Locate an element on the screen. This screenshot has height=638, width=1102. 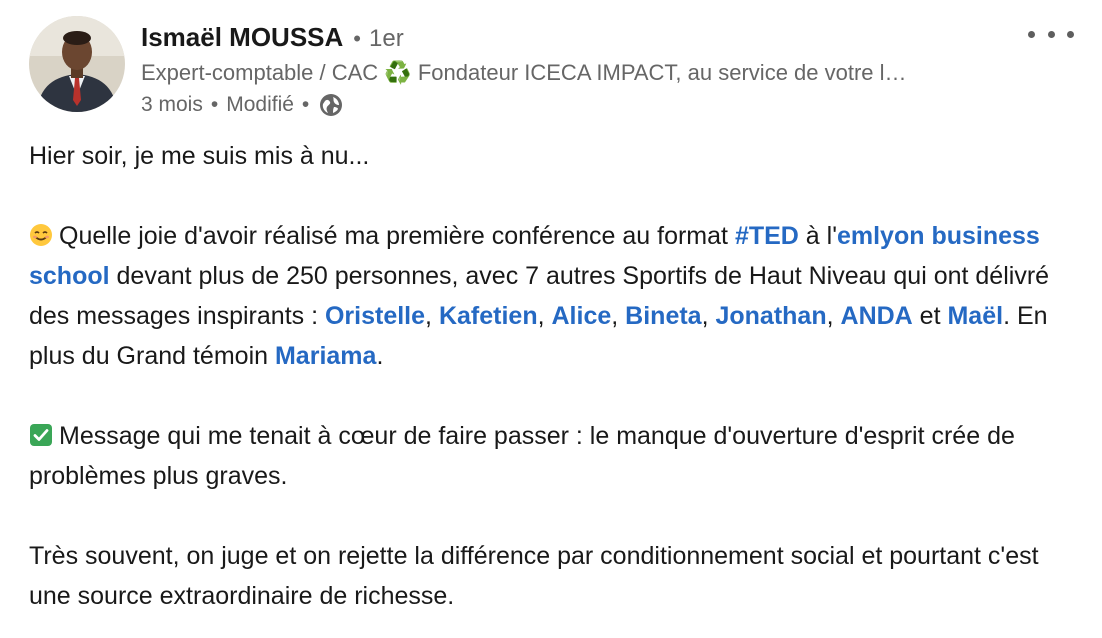
mention-link-mariama: Mariama is located at coordinates (325, 356).